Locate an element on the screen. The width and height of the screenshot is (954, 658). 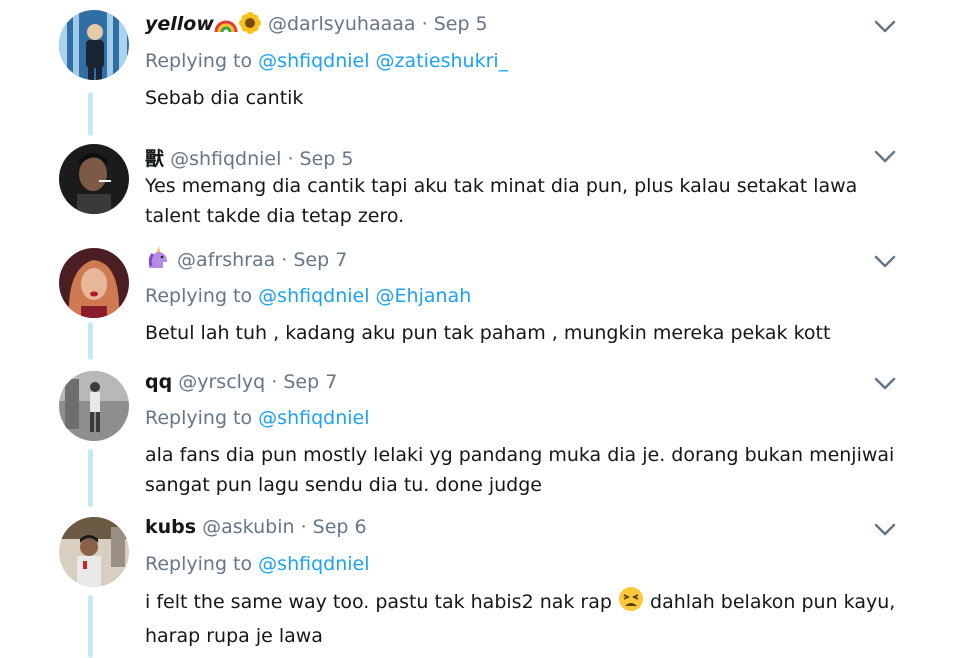
handle: @yrsclyq is located at coordinates (221, 382).